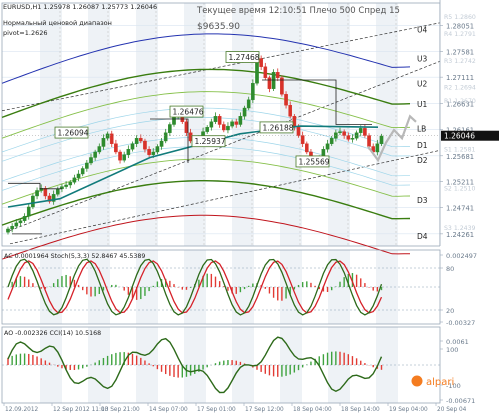 The width and height of the screenshot is (500, 413). Describe the element at coordinates (457, 342) in the screenshot. I see `panel-tick-label: 0.0061` at that location.